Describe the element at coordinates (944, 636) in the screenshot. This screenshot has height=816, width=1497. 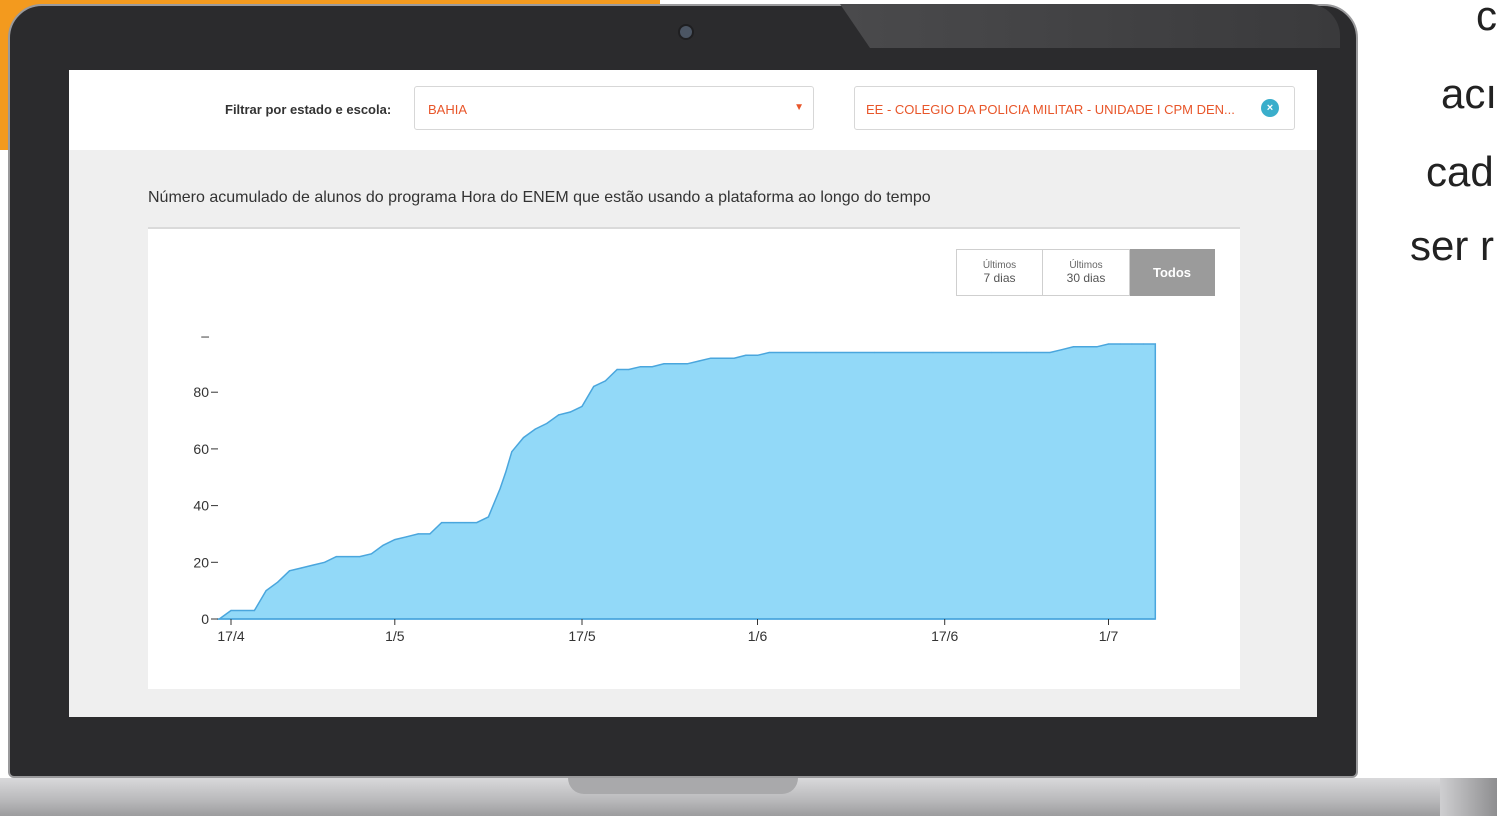
I see `x-tick-label: 17/6` at that location.